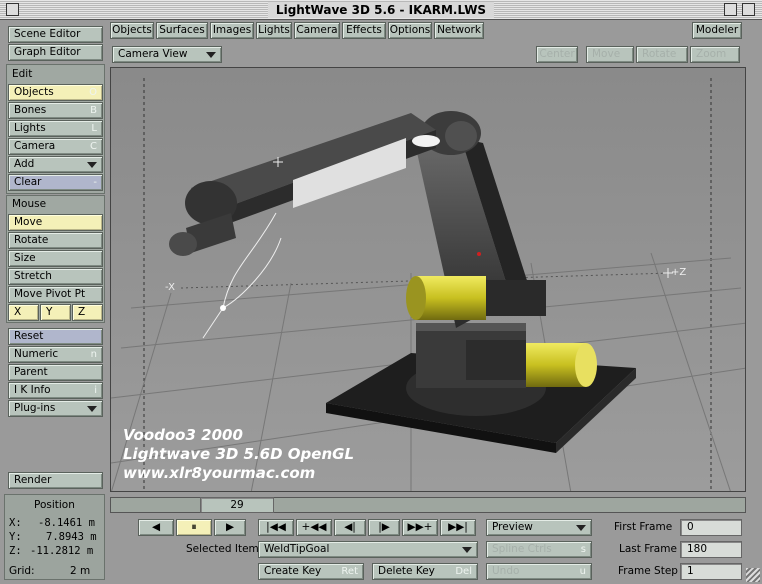 The width and height of the screenshot is (762, 584). I want to click on plugins-dropdown: Plug-ins, so click(55, 408).